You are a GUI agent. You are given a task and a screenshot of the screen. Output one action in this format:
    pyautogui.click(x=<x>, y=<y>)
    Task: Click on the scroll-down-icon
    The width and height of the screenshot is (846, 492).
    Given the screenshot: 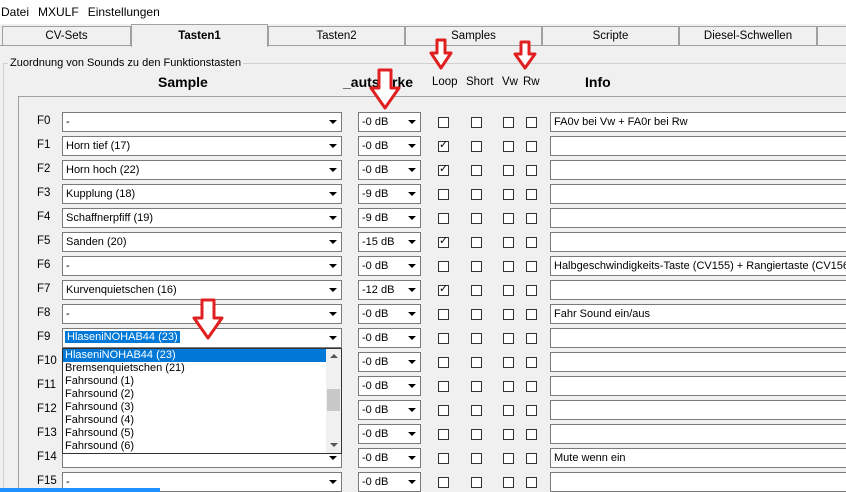 What is the action you would take?
    pyautogui.click(x=333, y=445)
    